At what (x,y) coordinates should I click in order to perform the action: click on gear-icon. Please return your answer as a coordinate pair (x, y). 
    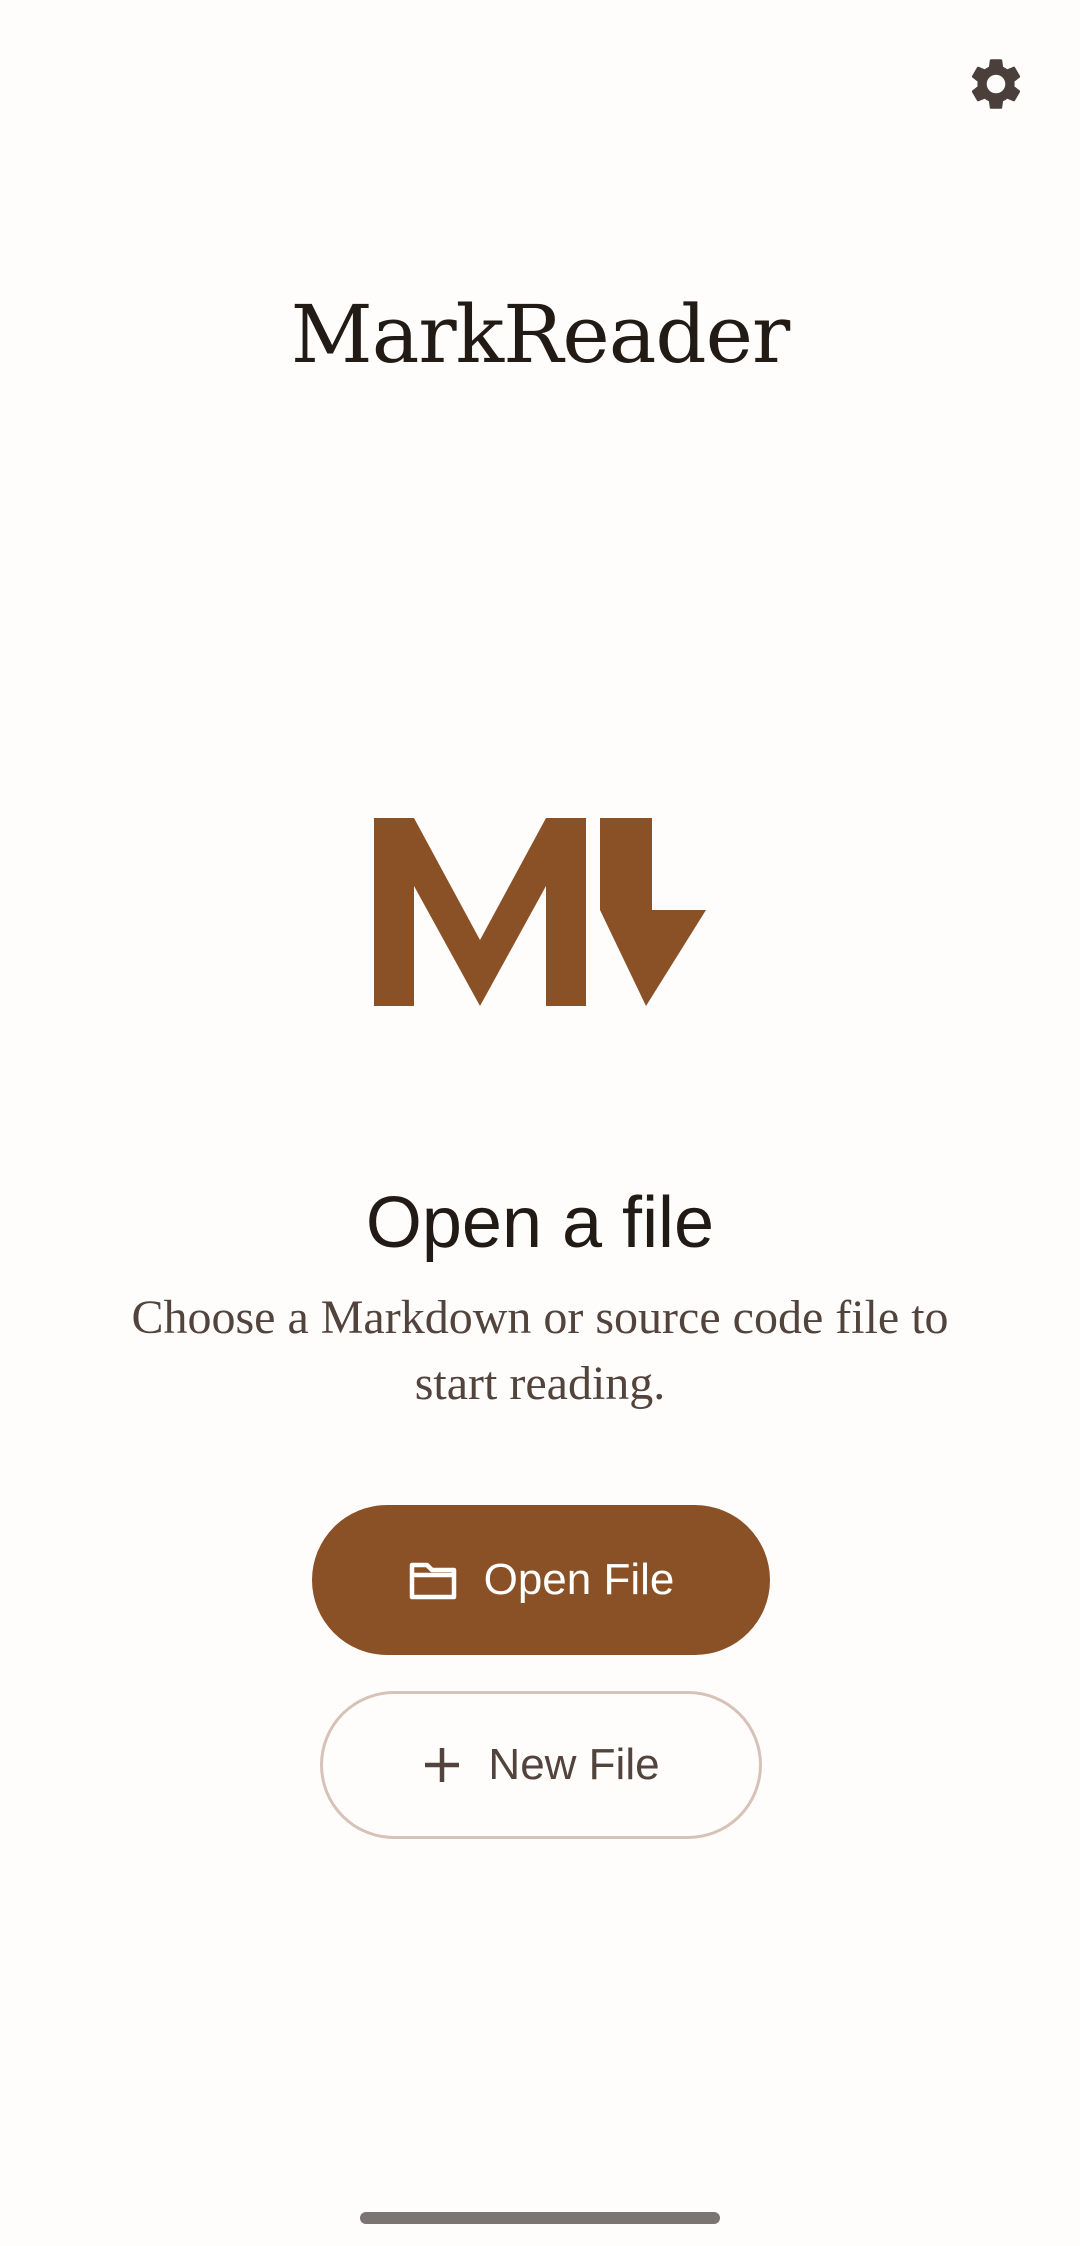
    Looking at the image, I should click on (996, 86).